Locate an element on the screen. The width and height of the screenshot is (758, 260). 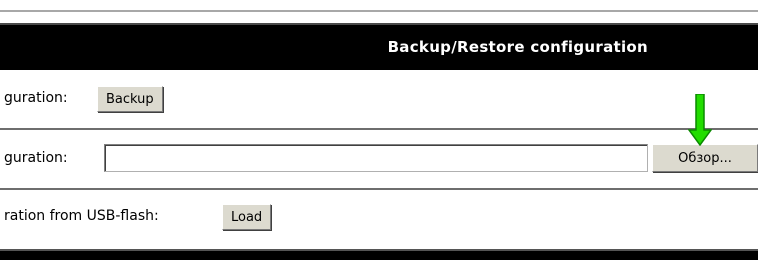
backup-label: guration: is located at coordinates (36, 98).